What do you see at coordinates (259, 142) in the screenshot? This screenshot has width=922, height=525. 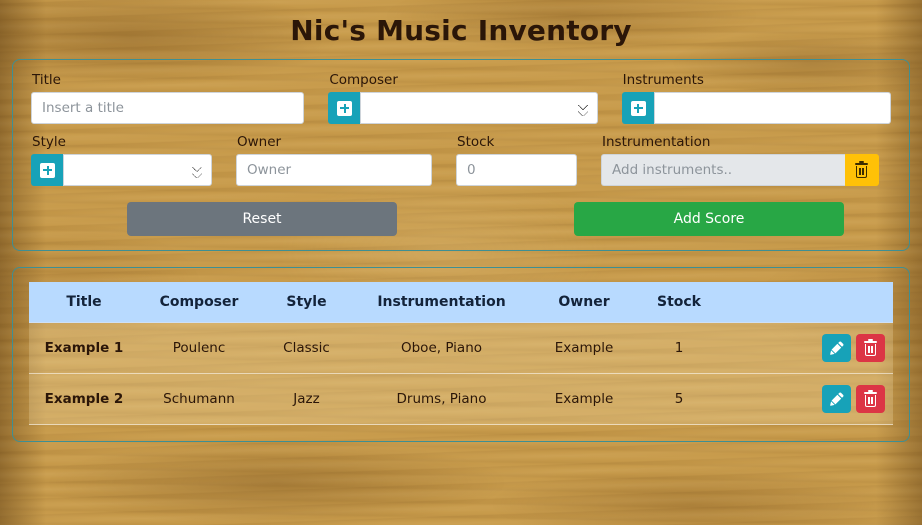 I see `label-owner: Owner` at bounding box center [259, 142].